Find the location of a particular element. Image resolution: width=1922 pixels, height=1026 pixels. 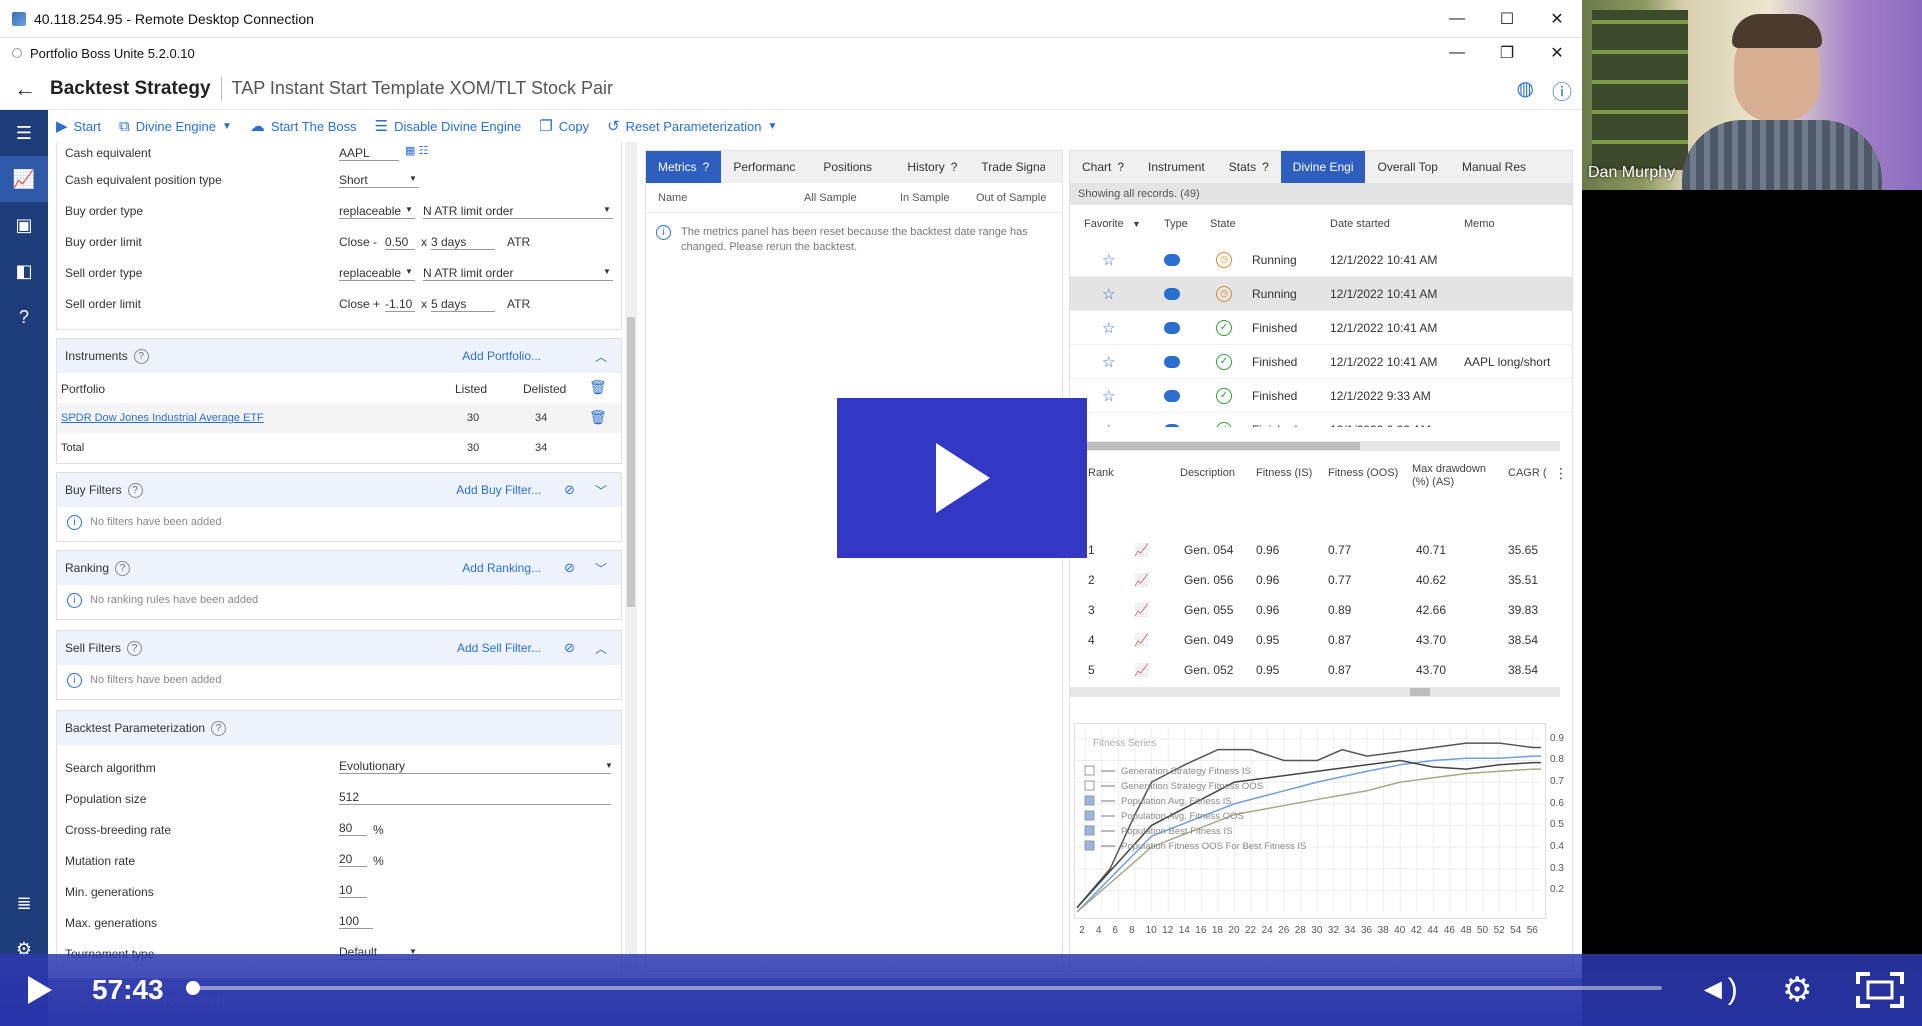

cash-equivalent-input: AAPL is located at coordinates (369, 153).